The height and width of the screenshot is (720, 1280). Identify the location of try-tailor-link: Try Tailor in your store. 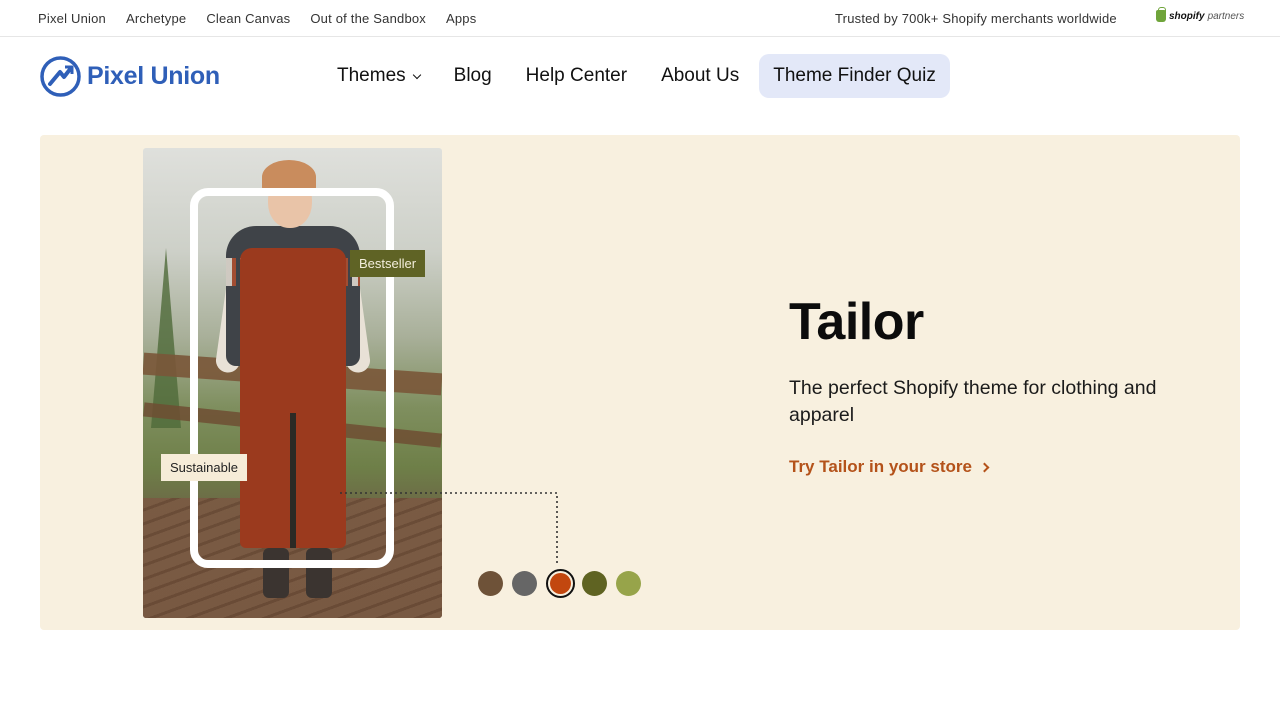
(889, 467).